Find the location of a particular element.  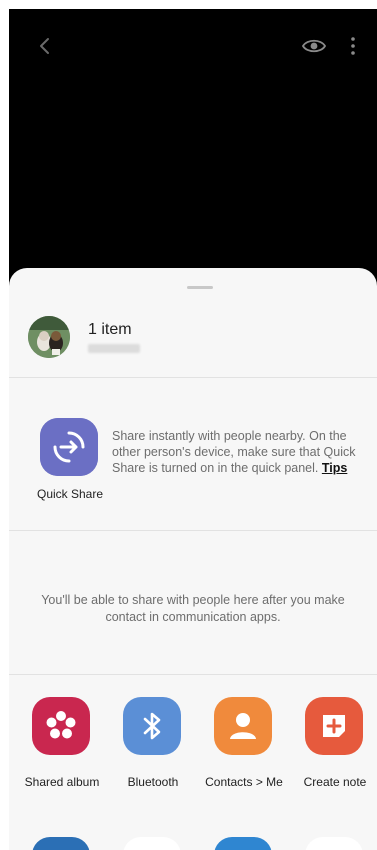

back-icon is located at coordinates (45, 46).